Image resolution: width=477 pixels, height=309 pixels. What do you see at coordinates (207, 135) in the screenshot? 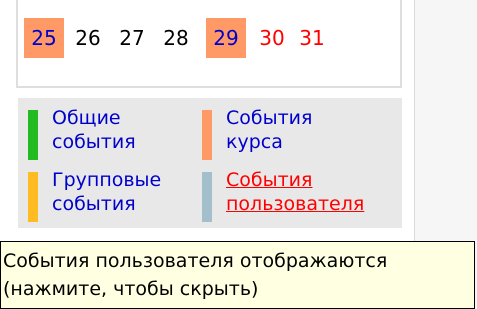
I see `course-events-color-swatch` at bounding box center [207, 135].